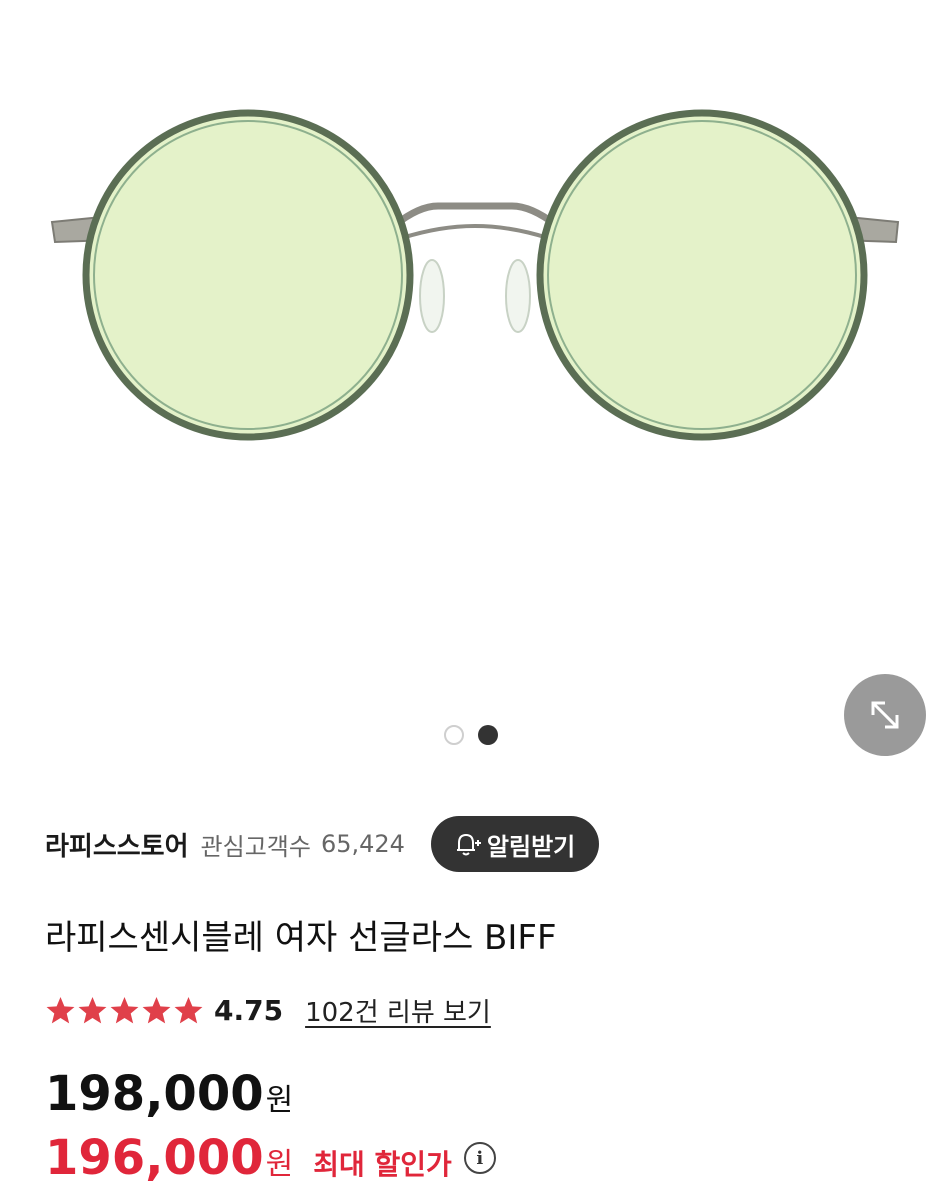 This screenshot has width=951, height=1200. I want to click on expand-arrows-icon, so click(885, 715).